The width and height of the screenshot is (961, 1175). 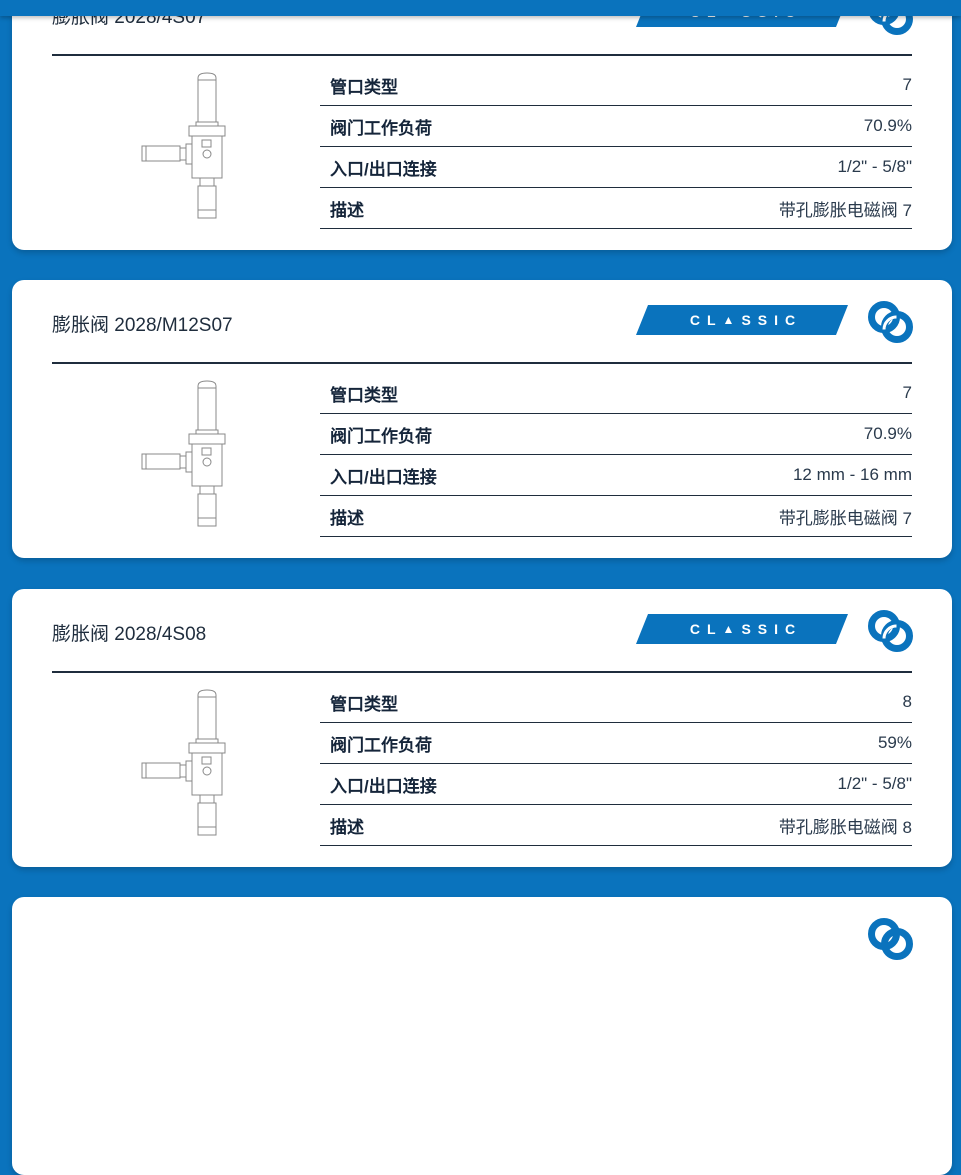 I want to click on spec-value: 12 mm - 16 mm, so click(x=852, y=474).